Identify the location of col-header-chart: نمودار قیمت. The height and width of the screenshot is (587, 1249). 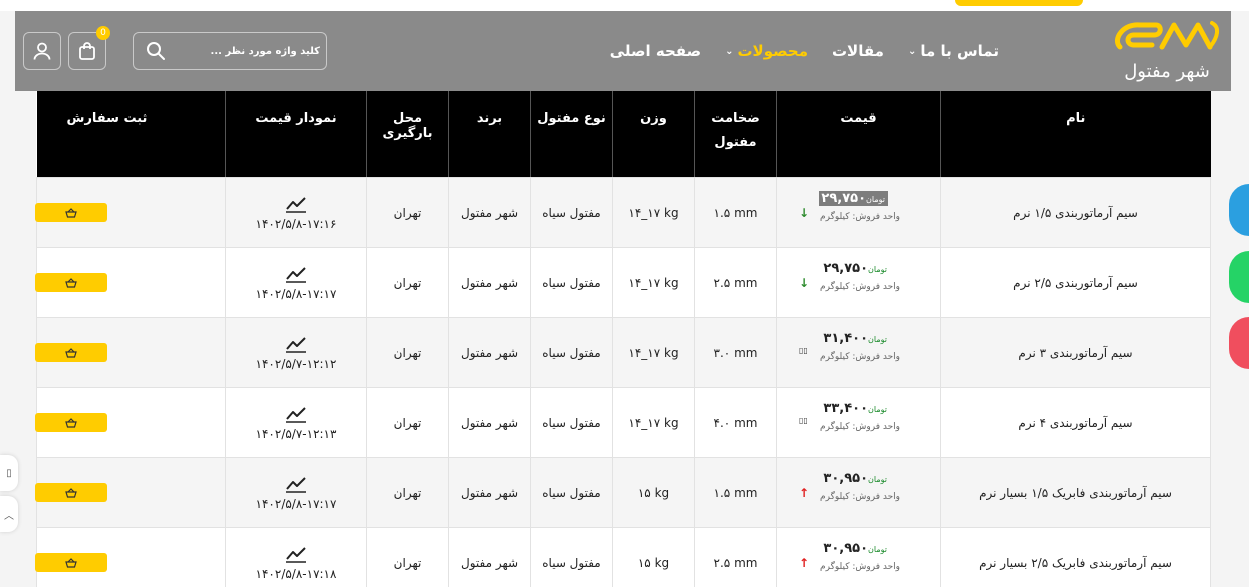
(296, 134).